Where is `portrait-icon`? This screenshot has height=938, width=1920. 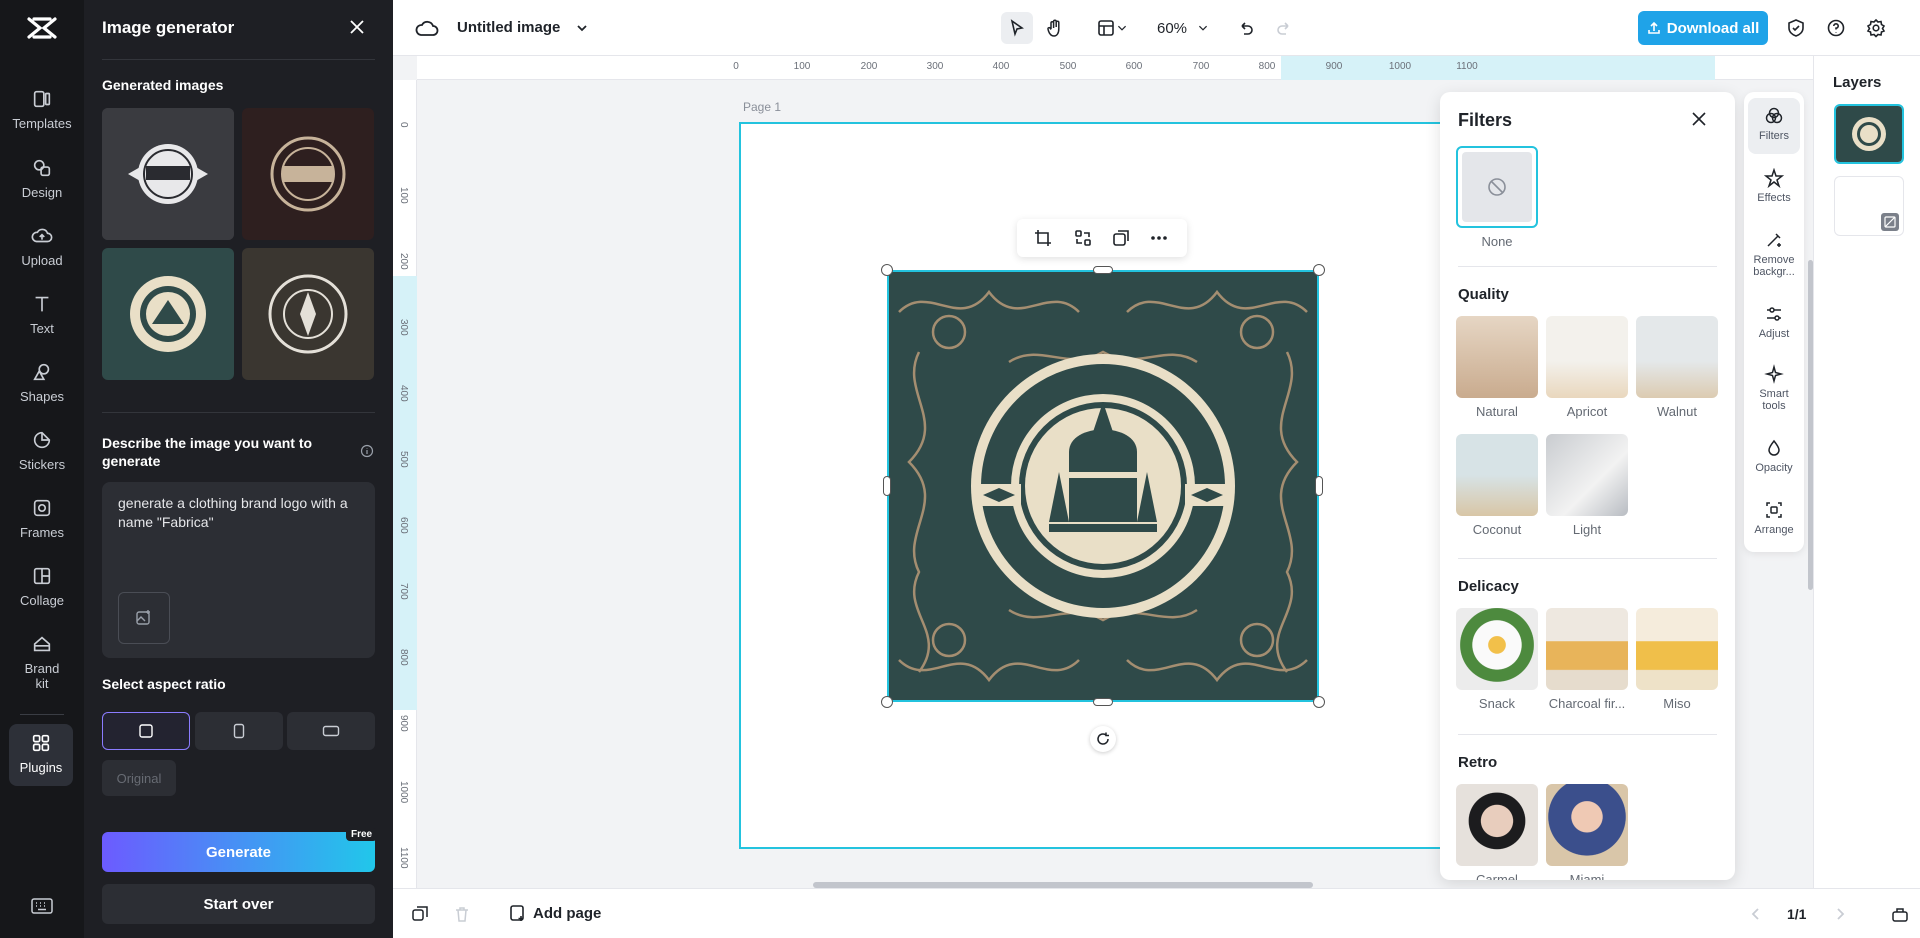 portrait-icon is located at coordinates (239, 731).